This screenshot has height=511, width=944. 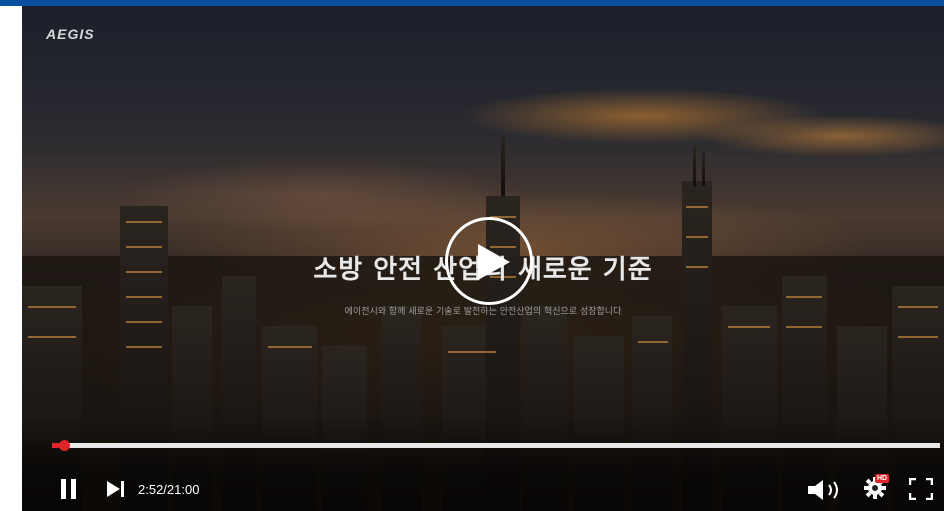 What do you see at coordinates (70, 34) in the screenshot?
I see `brand-logo: AEGIS` at bounding box center [70, 34].